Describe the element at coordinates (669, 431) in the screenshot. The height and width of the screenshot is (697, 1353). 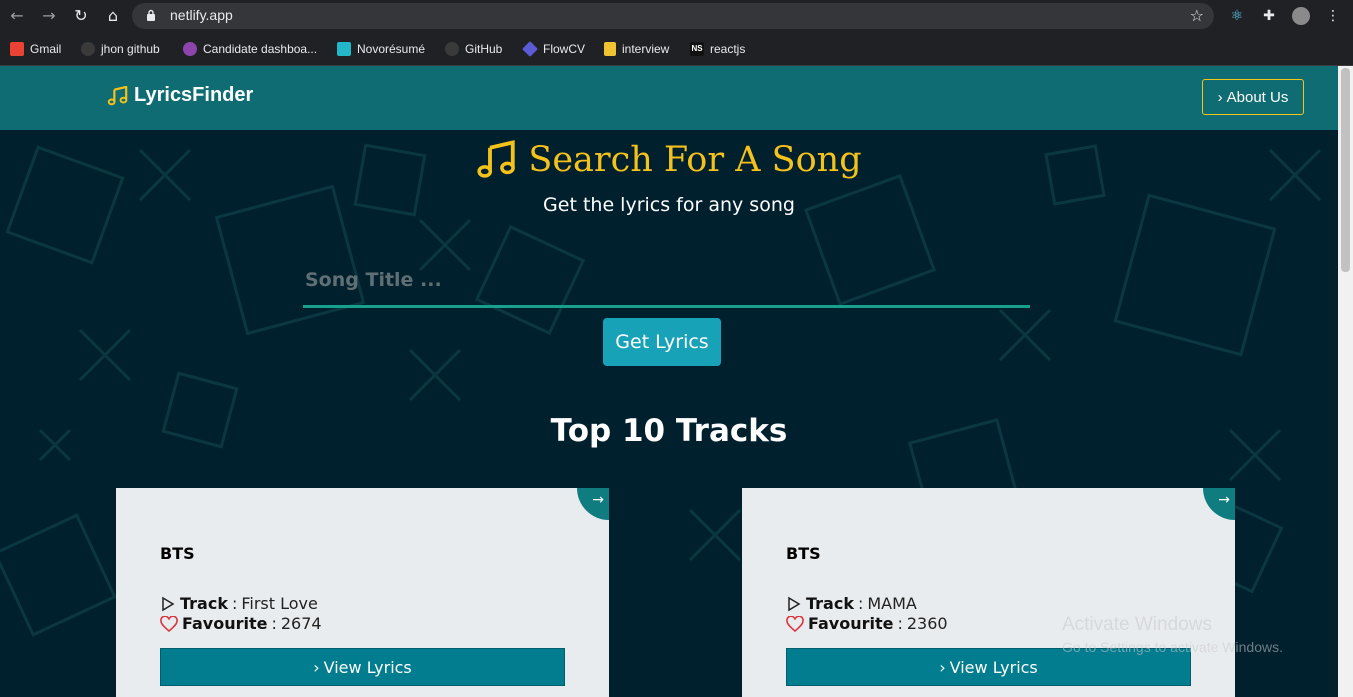
I see `top-tracks-heading: Top 10 Tracks` at that location.